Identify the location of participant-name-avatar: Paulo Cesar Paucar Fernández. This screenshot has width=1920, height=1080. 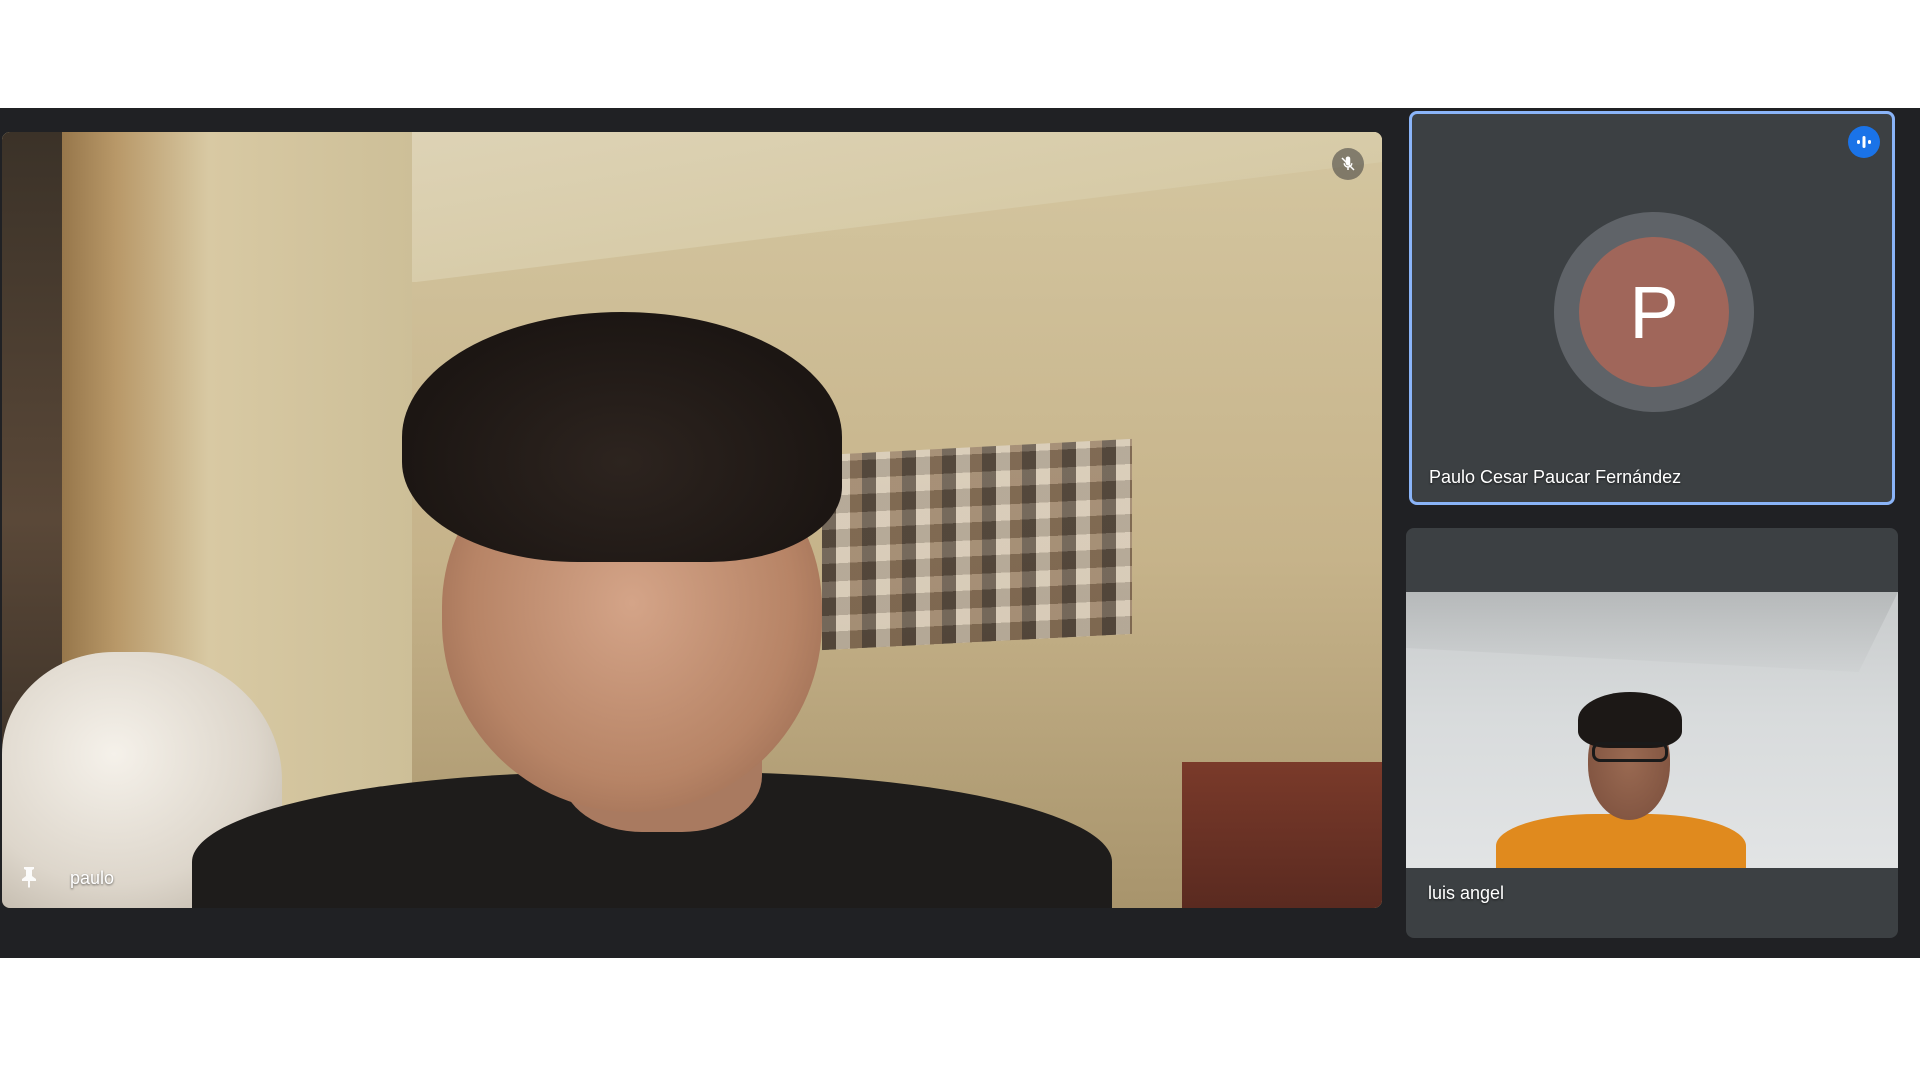
(1555, 477).